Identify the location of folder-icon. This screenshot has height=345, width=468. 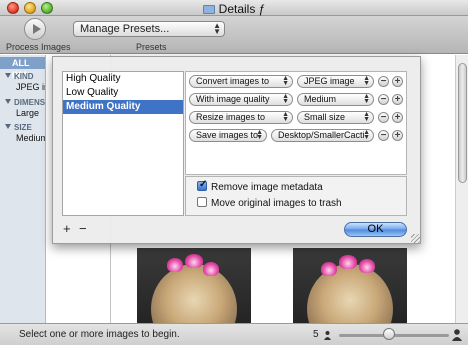
(208, 9).